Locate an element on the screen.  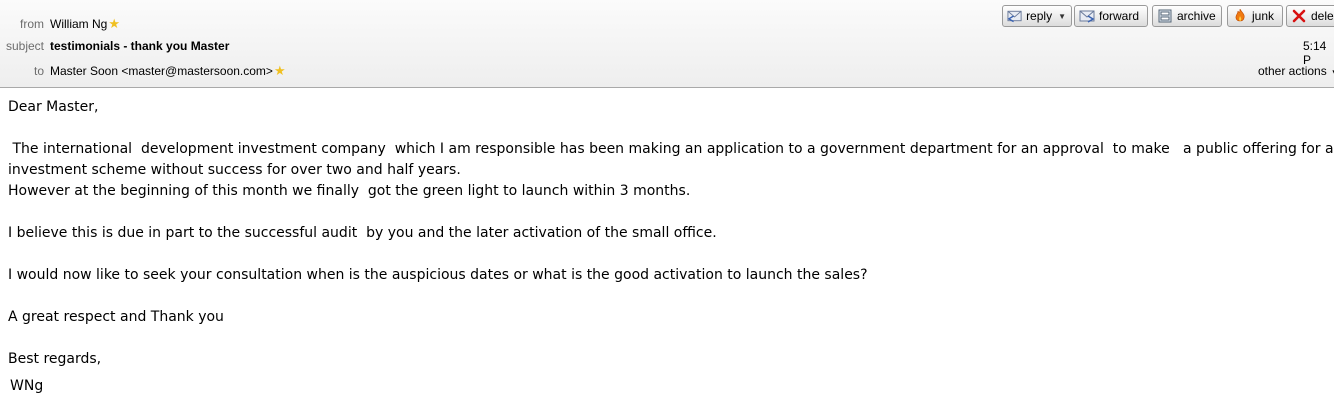
other-actions-menu: other actions▼ is located at coordinates (1296, 71).